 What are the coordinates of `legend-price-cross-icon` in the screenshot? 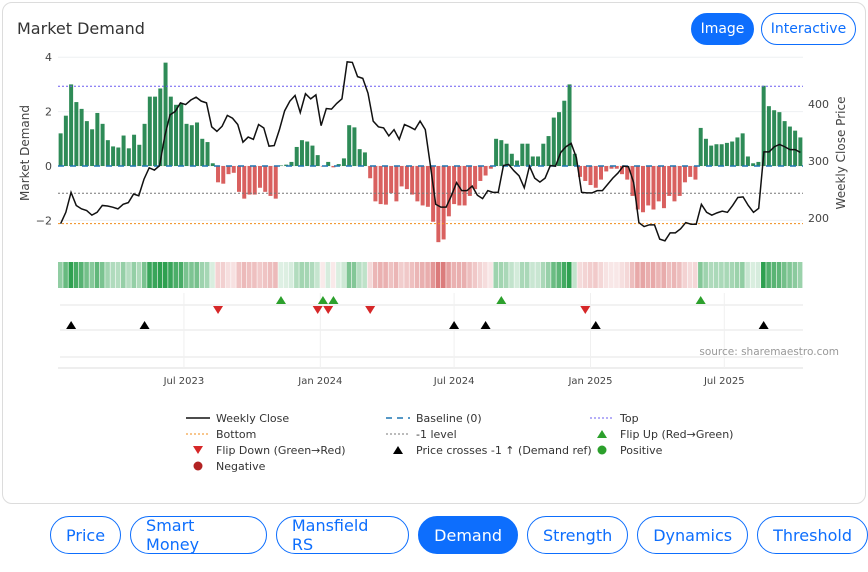 It's located at (398, 450).